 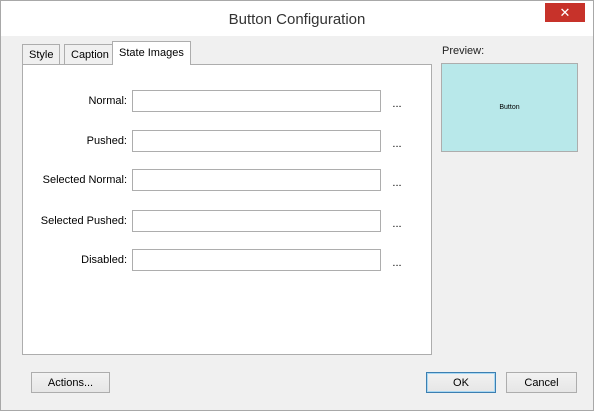 I want to click on normal-label: Normal:, so click(x=107, y=101).